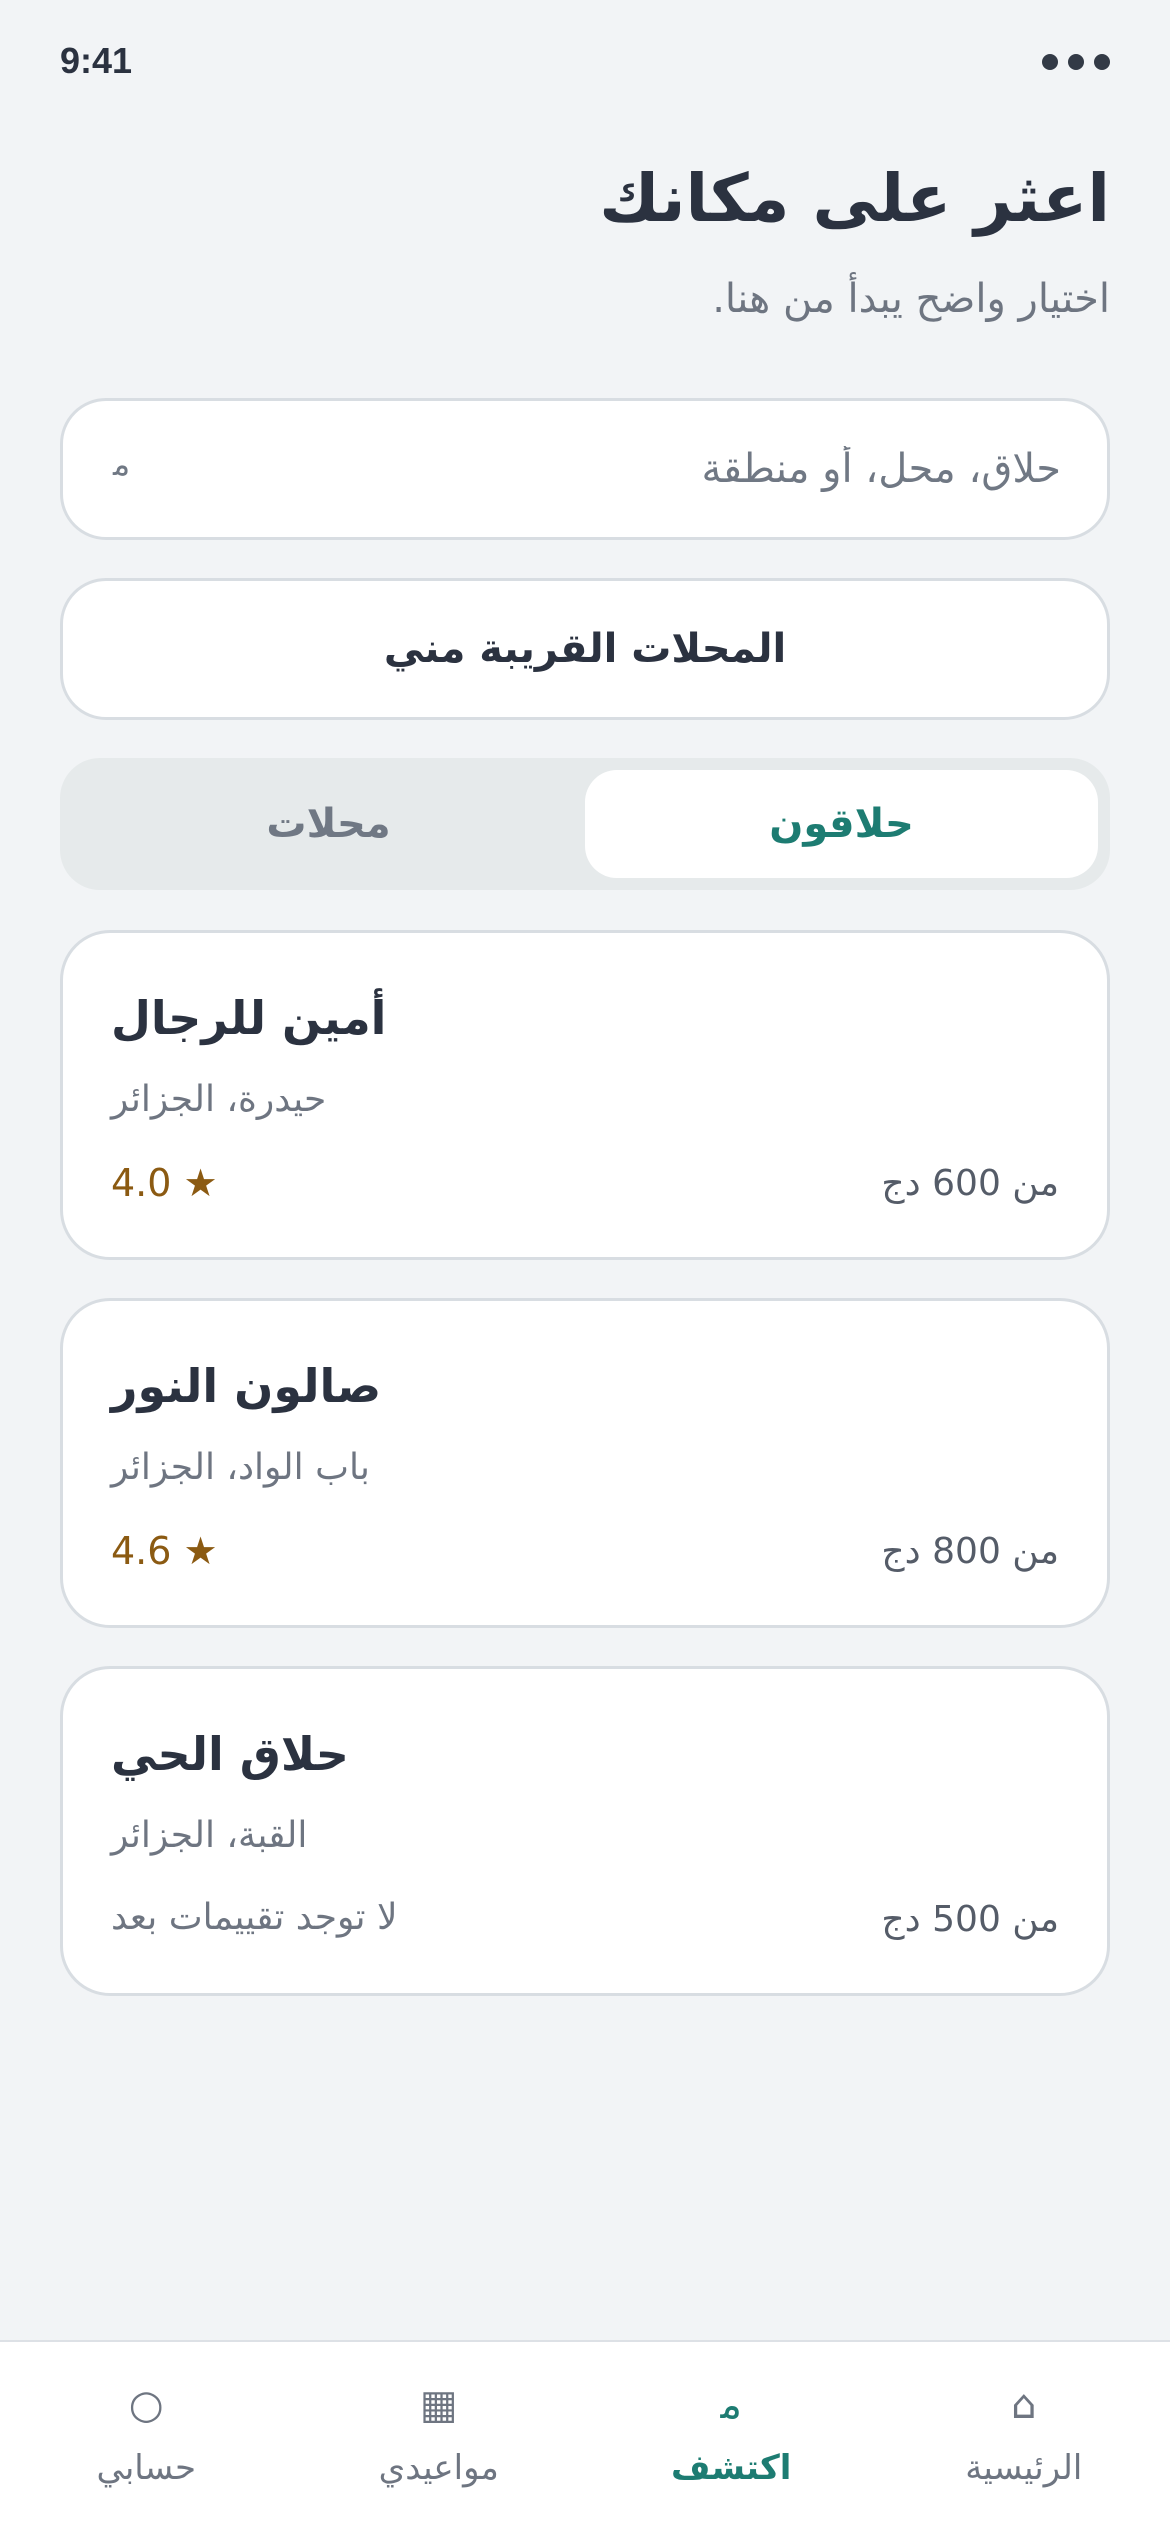 The image size is (1170, 2532). Describe the element at coordinates (731, 2468) in the screenshot. I see `nav-label: اكتشف` at that location.